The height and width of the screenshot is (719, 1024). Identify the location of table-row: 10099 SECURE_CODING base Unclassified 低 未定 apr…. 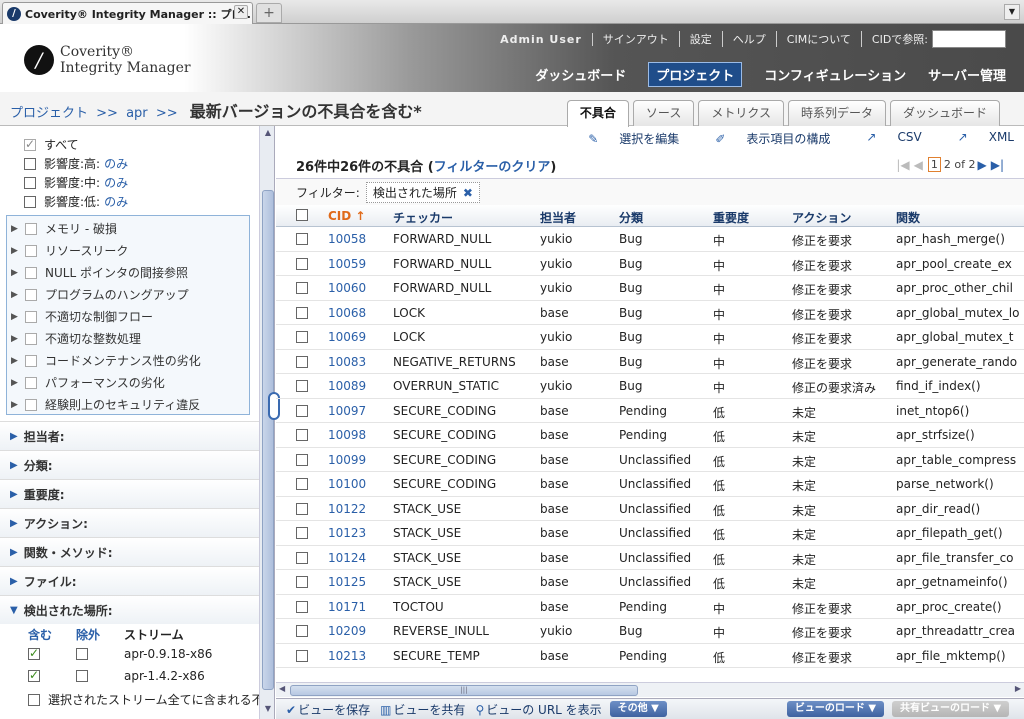
(650, 460).